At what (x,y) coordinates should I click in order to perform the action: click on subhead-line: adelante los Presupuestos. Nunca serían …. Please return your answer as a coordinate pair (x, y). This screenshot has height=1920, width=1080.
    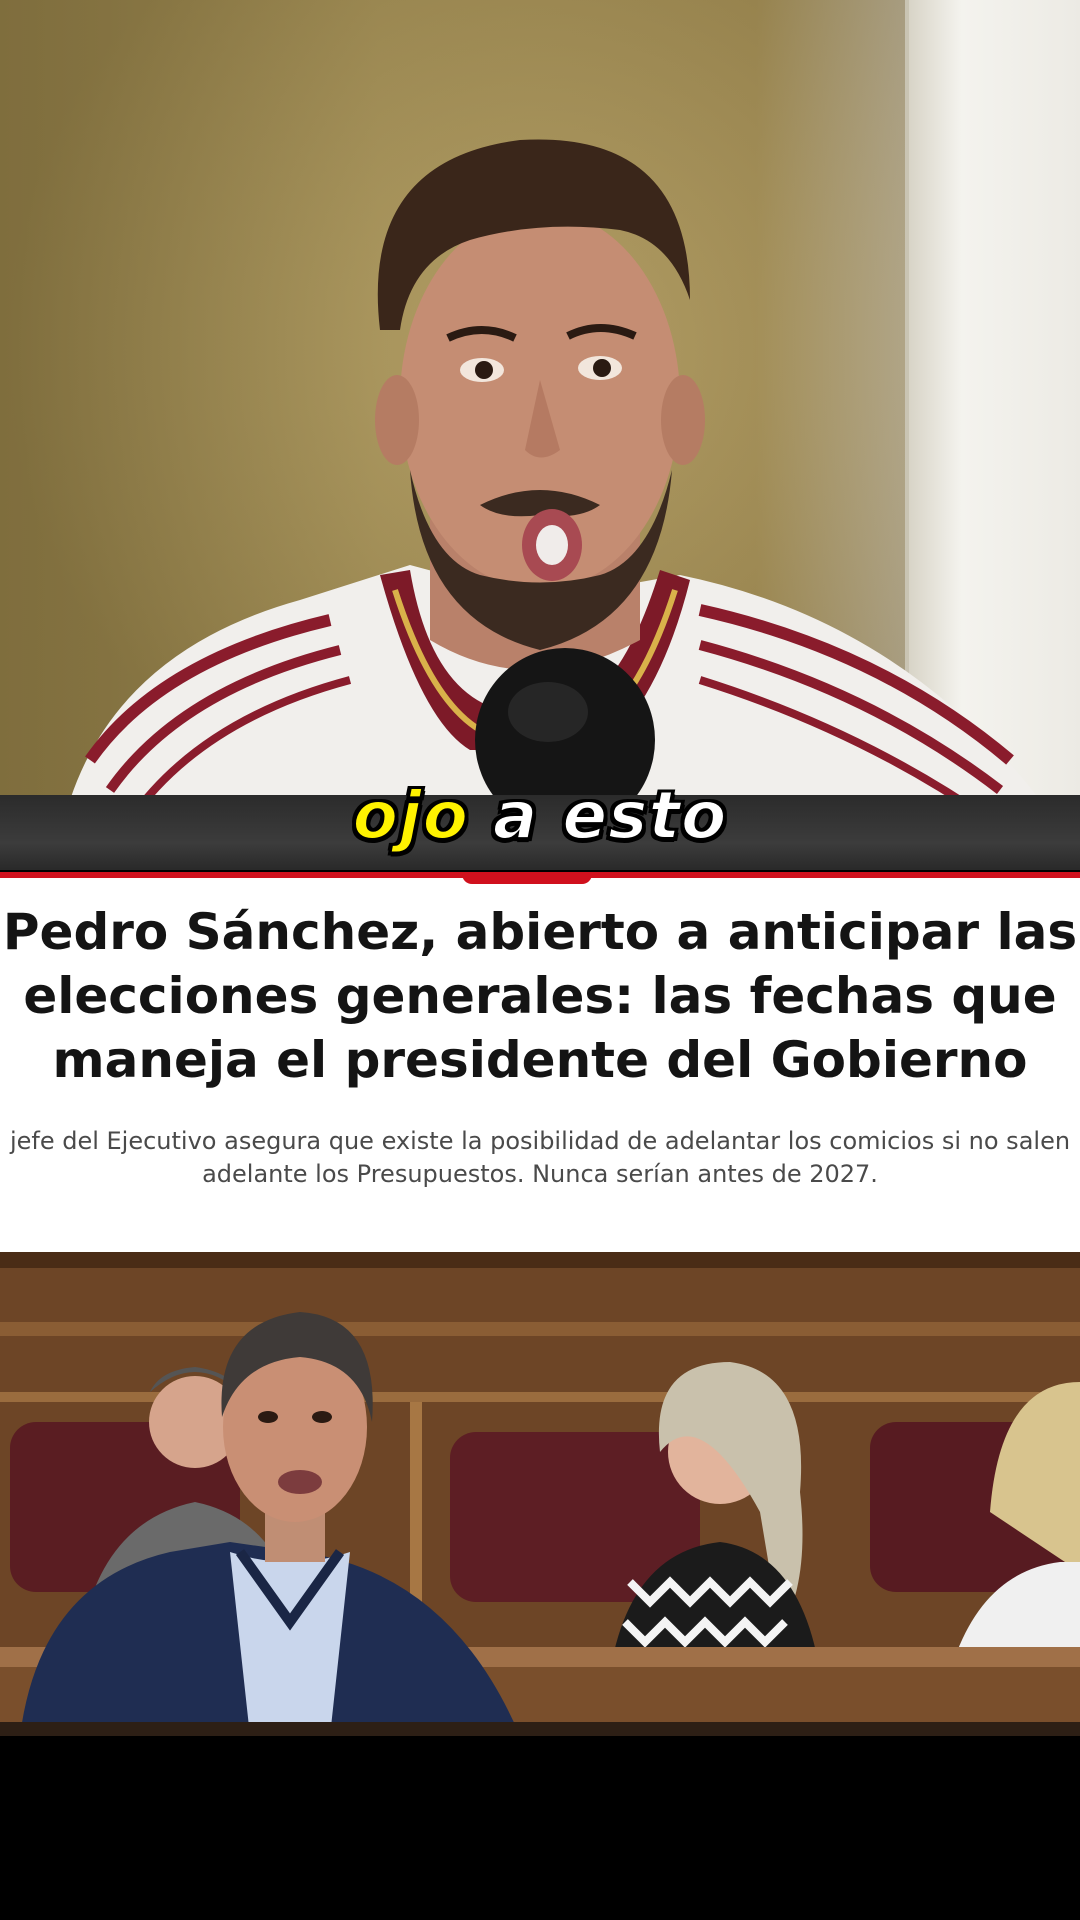
    Looking at the image, I should click on (540, 1174).